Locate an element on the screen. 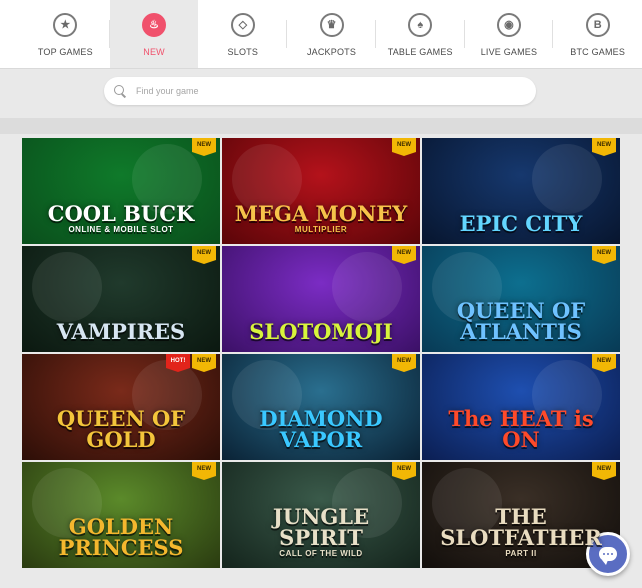  game-title: SLOTOMOJI is located at coordinates (320, 331).